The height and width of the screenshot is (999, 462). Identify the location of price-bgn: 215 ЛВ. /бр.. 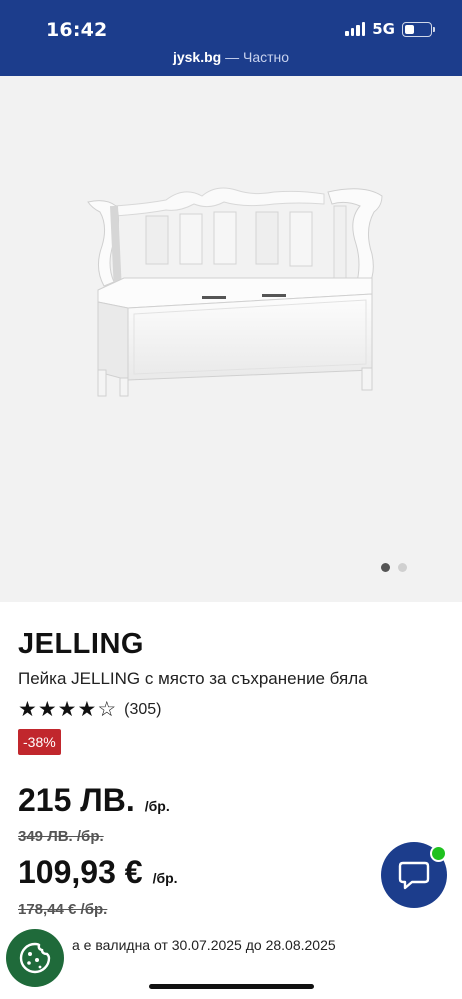
(94, 800).